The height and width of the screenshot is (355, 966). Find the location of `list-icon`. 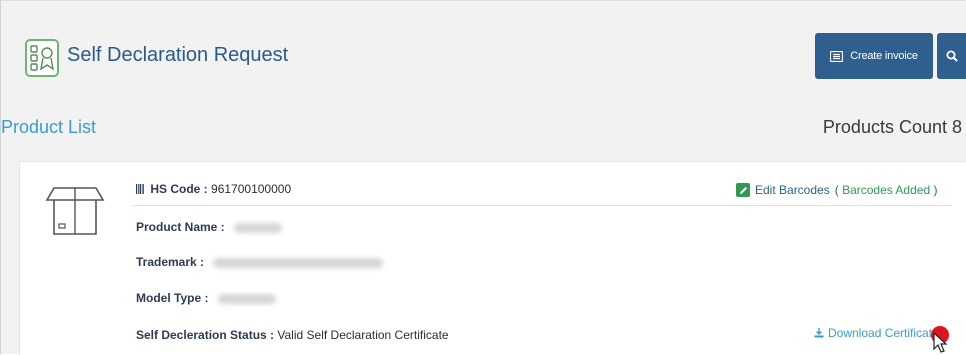

list-icon is located at coordinates (837, 56).